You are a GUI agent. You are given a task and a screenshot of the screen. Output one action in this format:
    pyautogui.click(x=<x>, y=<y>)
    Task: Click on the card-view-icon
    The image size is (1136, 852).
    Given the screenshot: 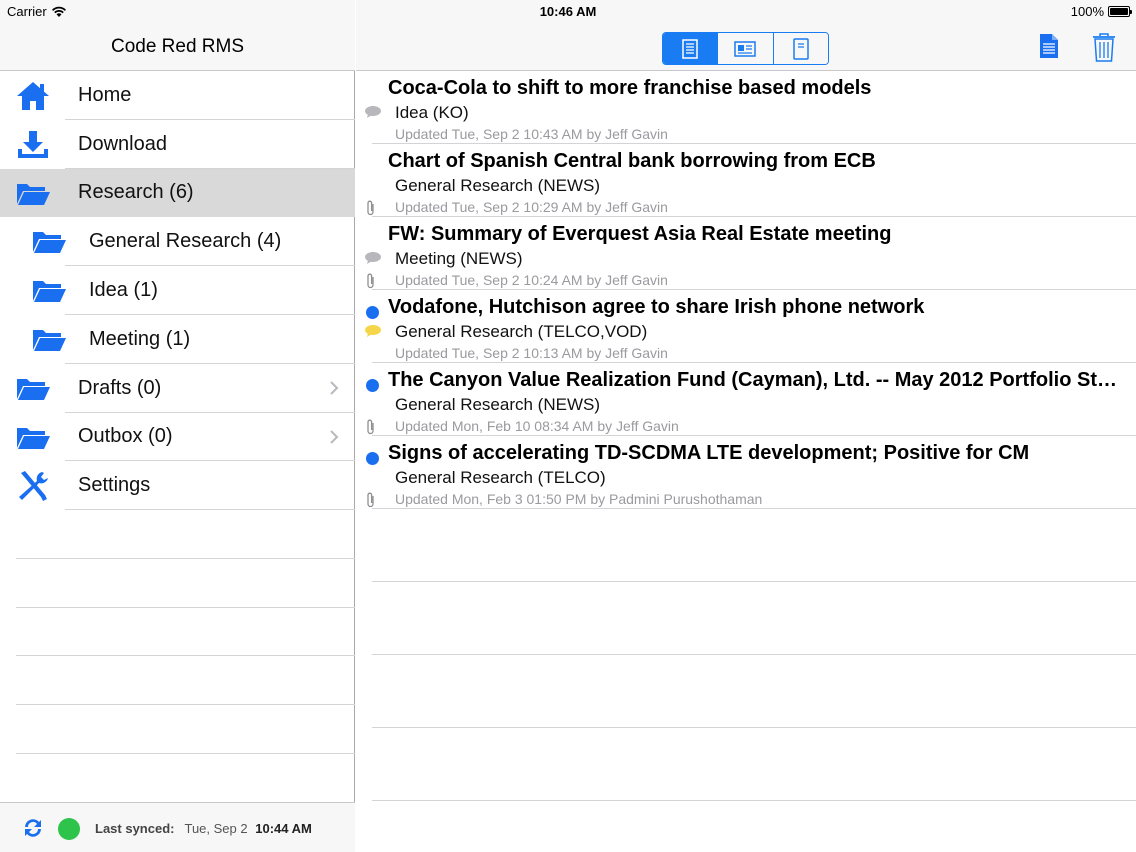 What is the action you would take?
    pyautogui.click(x=745, y=48)
    